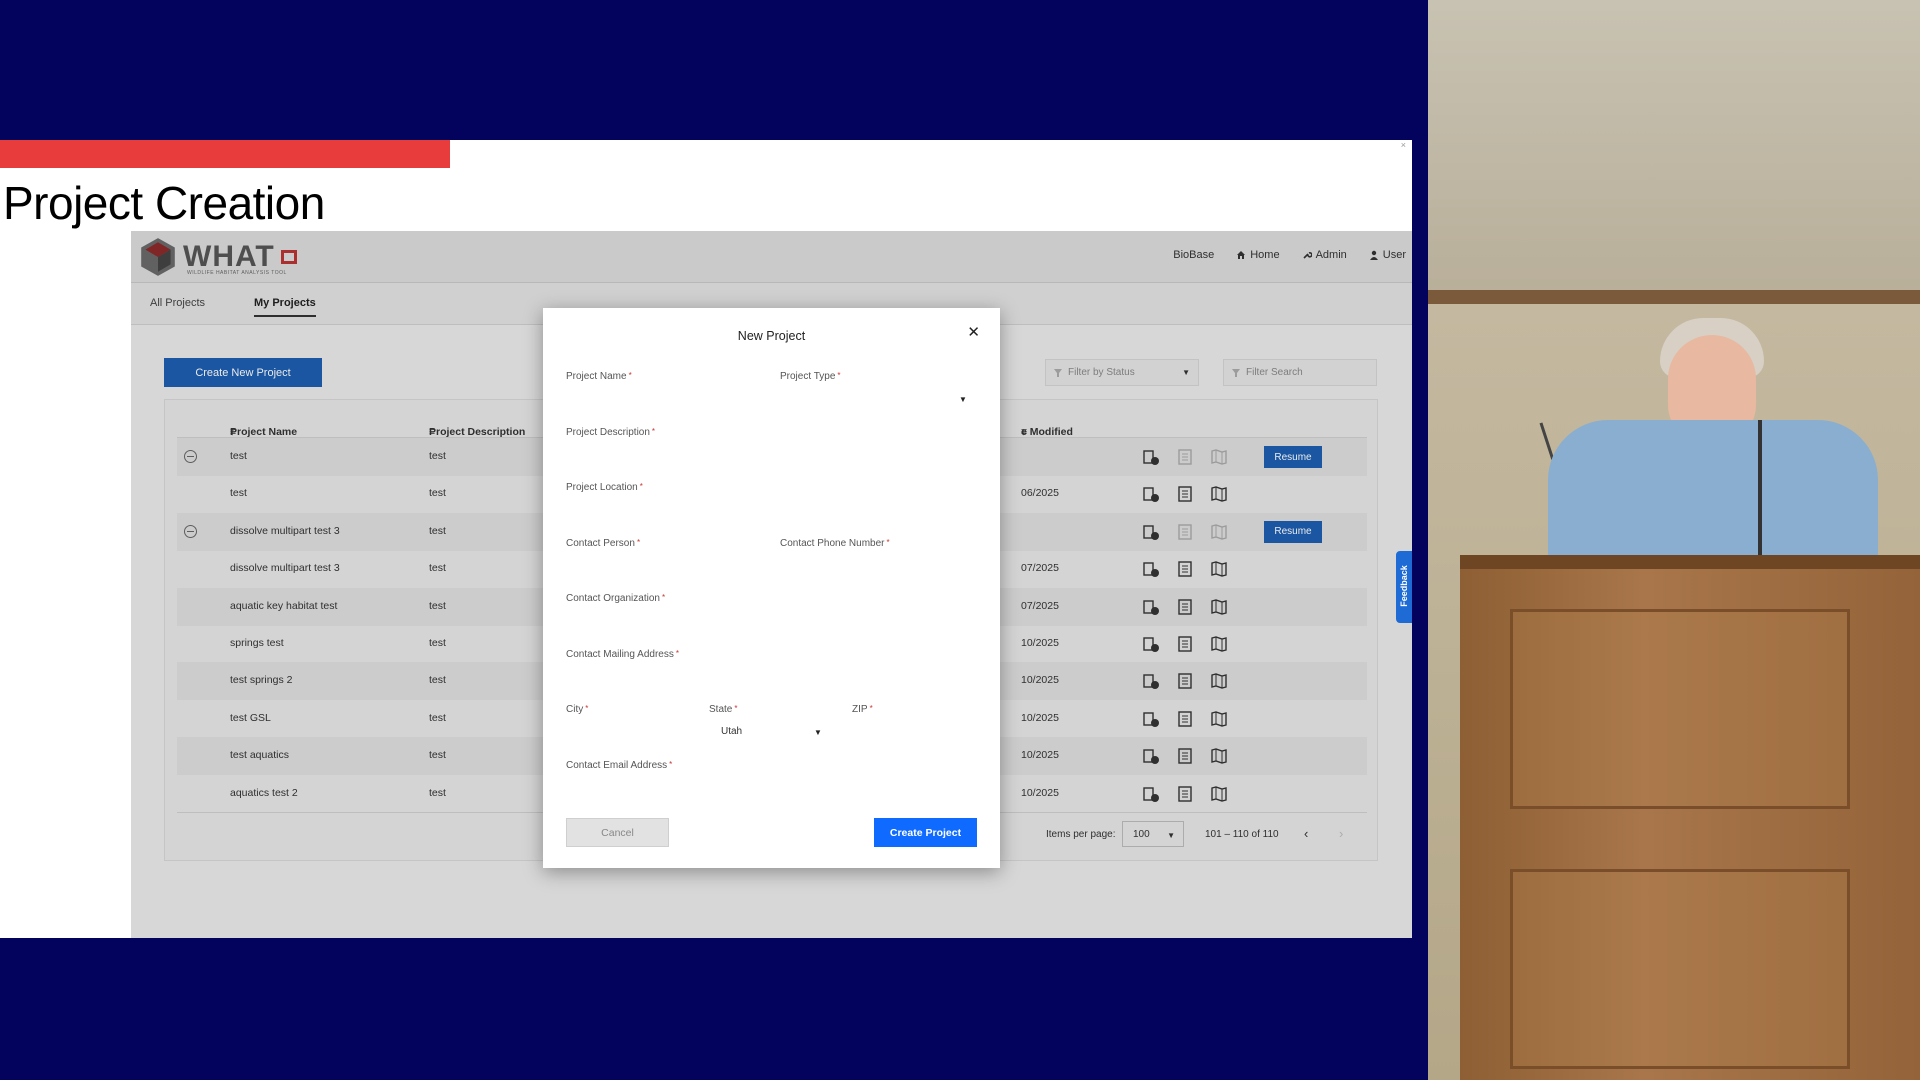  What do you see at coordinates (225, 154) in the screenshot?
I see `slide-accent-bar` at bounding box center [225, 154].